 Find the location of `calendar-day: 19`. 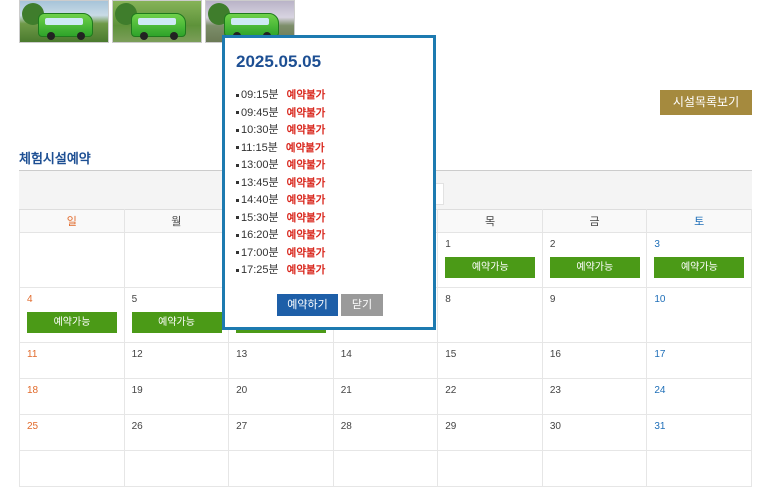

calendar-day: 19 is located at coordinates (176, 396).